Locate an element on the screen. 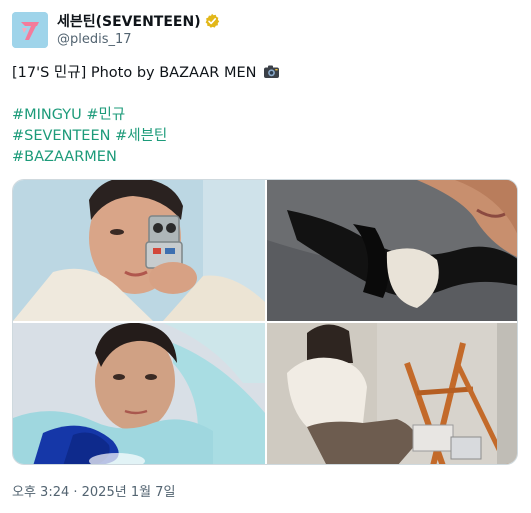  tweet-line-1: [17'S 민규] Photo by BAZAAR MEN is located at coordinates (134, 73).